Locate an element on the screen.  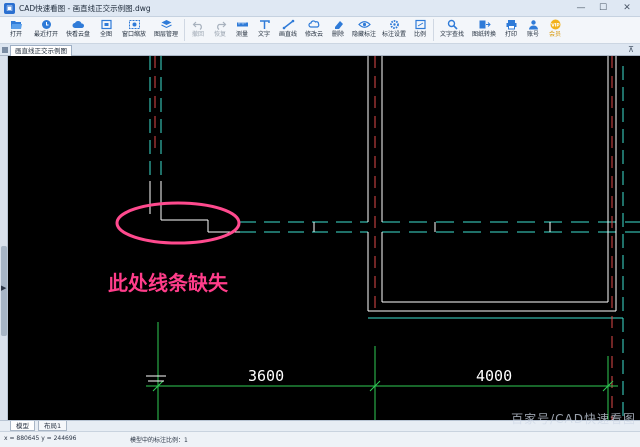
missing-line-annotation: 此处线条缺失 is located at coordinates (168, 283).